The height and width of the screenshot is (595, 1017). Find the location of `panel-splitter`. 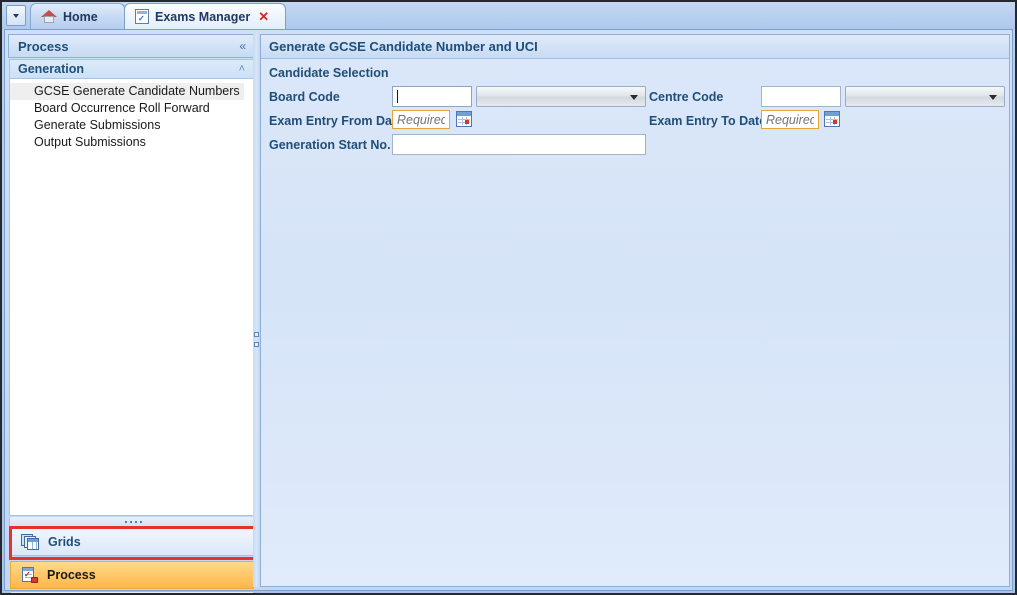

panel-splitter is located at coordinates (256, 310).